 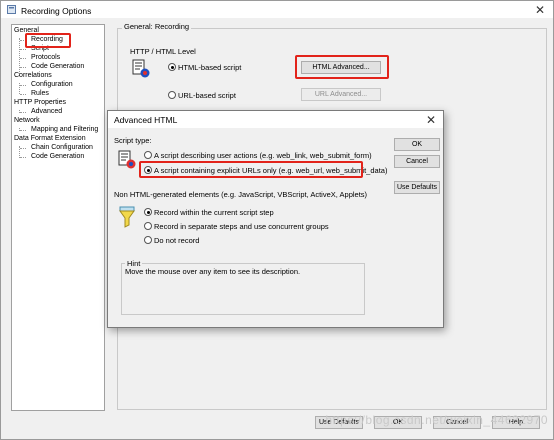 I want to click on html-based-radio, so click(x=172, y=67).